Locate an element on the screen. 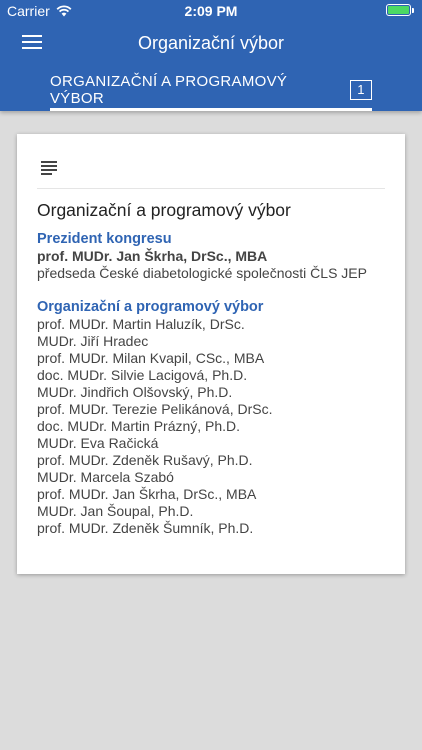 Image resolution: width=422 pixels, height=750 pixels. committee-member: prof. MUDr. Martin Haluzík, DrSc. is located at coordinates (141, 324).